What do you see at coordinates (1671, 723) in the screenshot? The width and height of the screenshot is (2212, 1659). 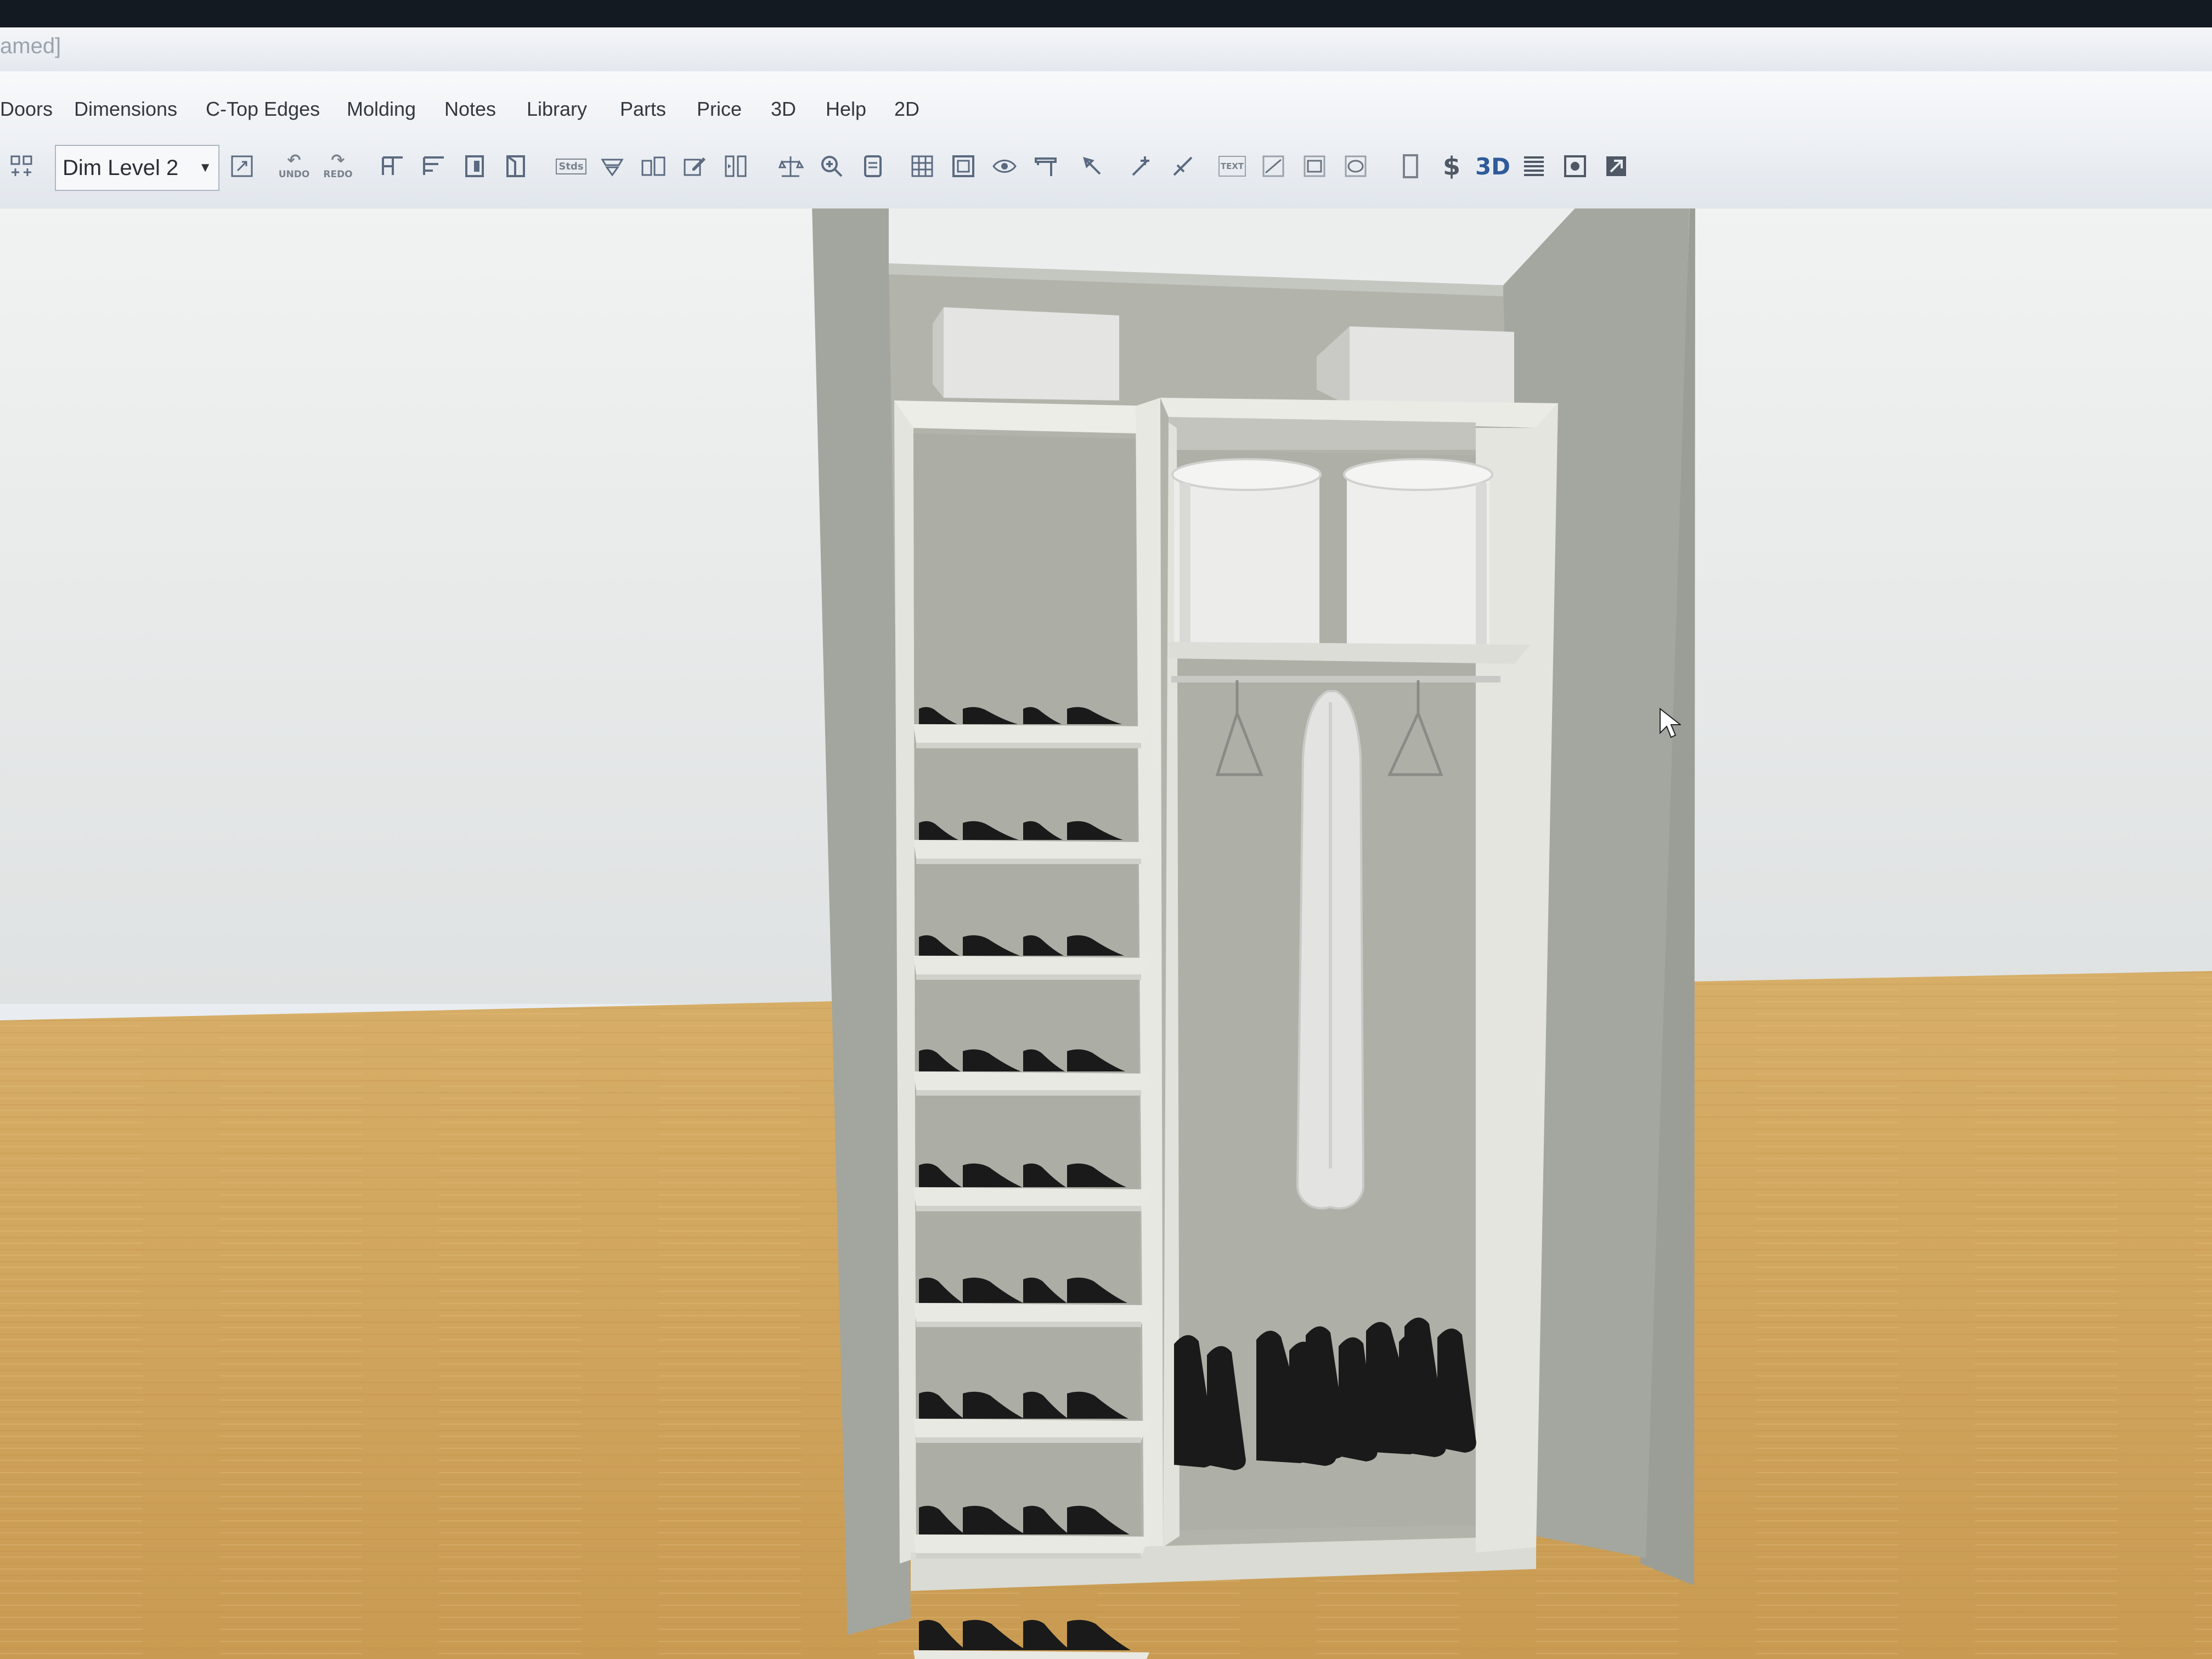 I see `mouse-cursor-icon` at bounding box center [1671, 723].